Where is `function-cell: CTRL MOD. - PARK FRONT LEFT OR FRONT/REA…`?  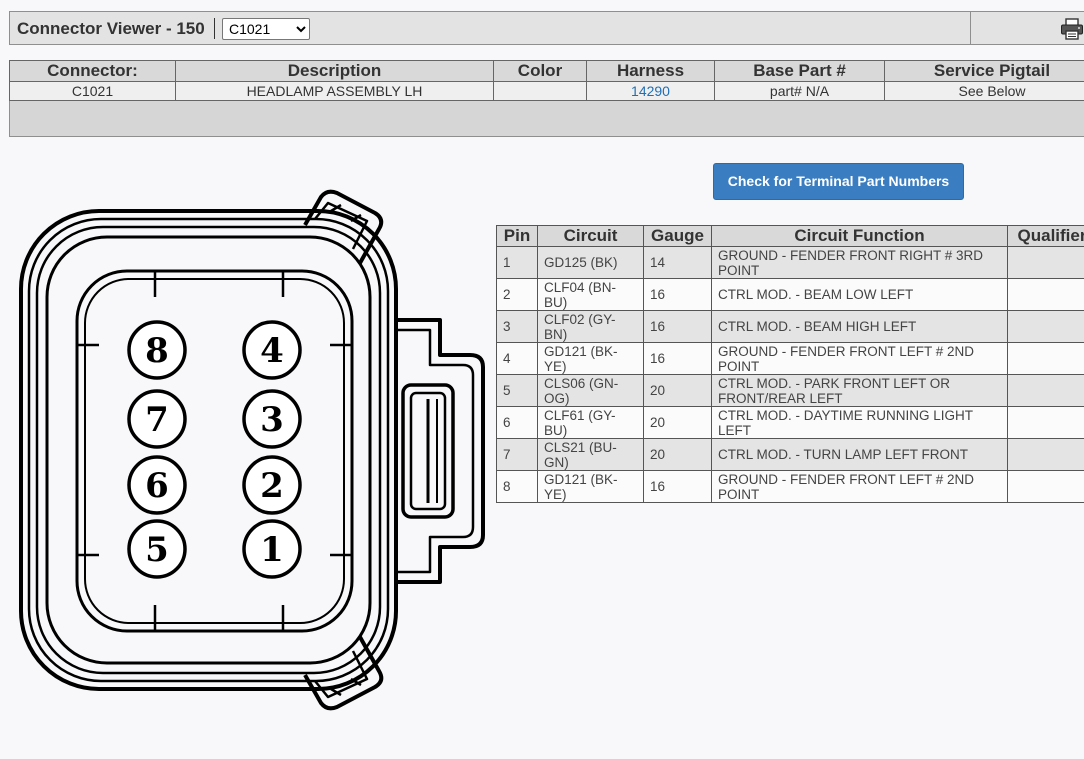 function-cell: CTRL MOD. - PARK FRONT LEFT OR FRONT/REA… is located at coordinates (859, 390).